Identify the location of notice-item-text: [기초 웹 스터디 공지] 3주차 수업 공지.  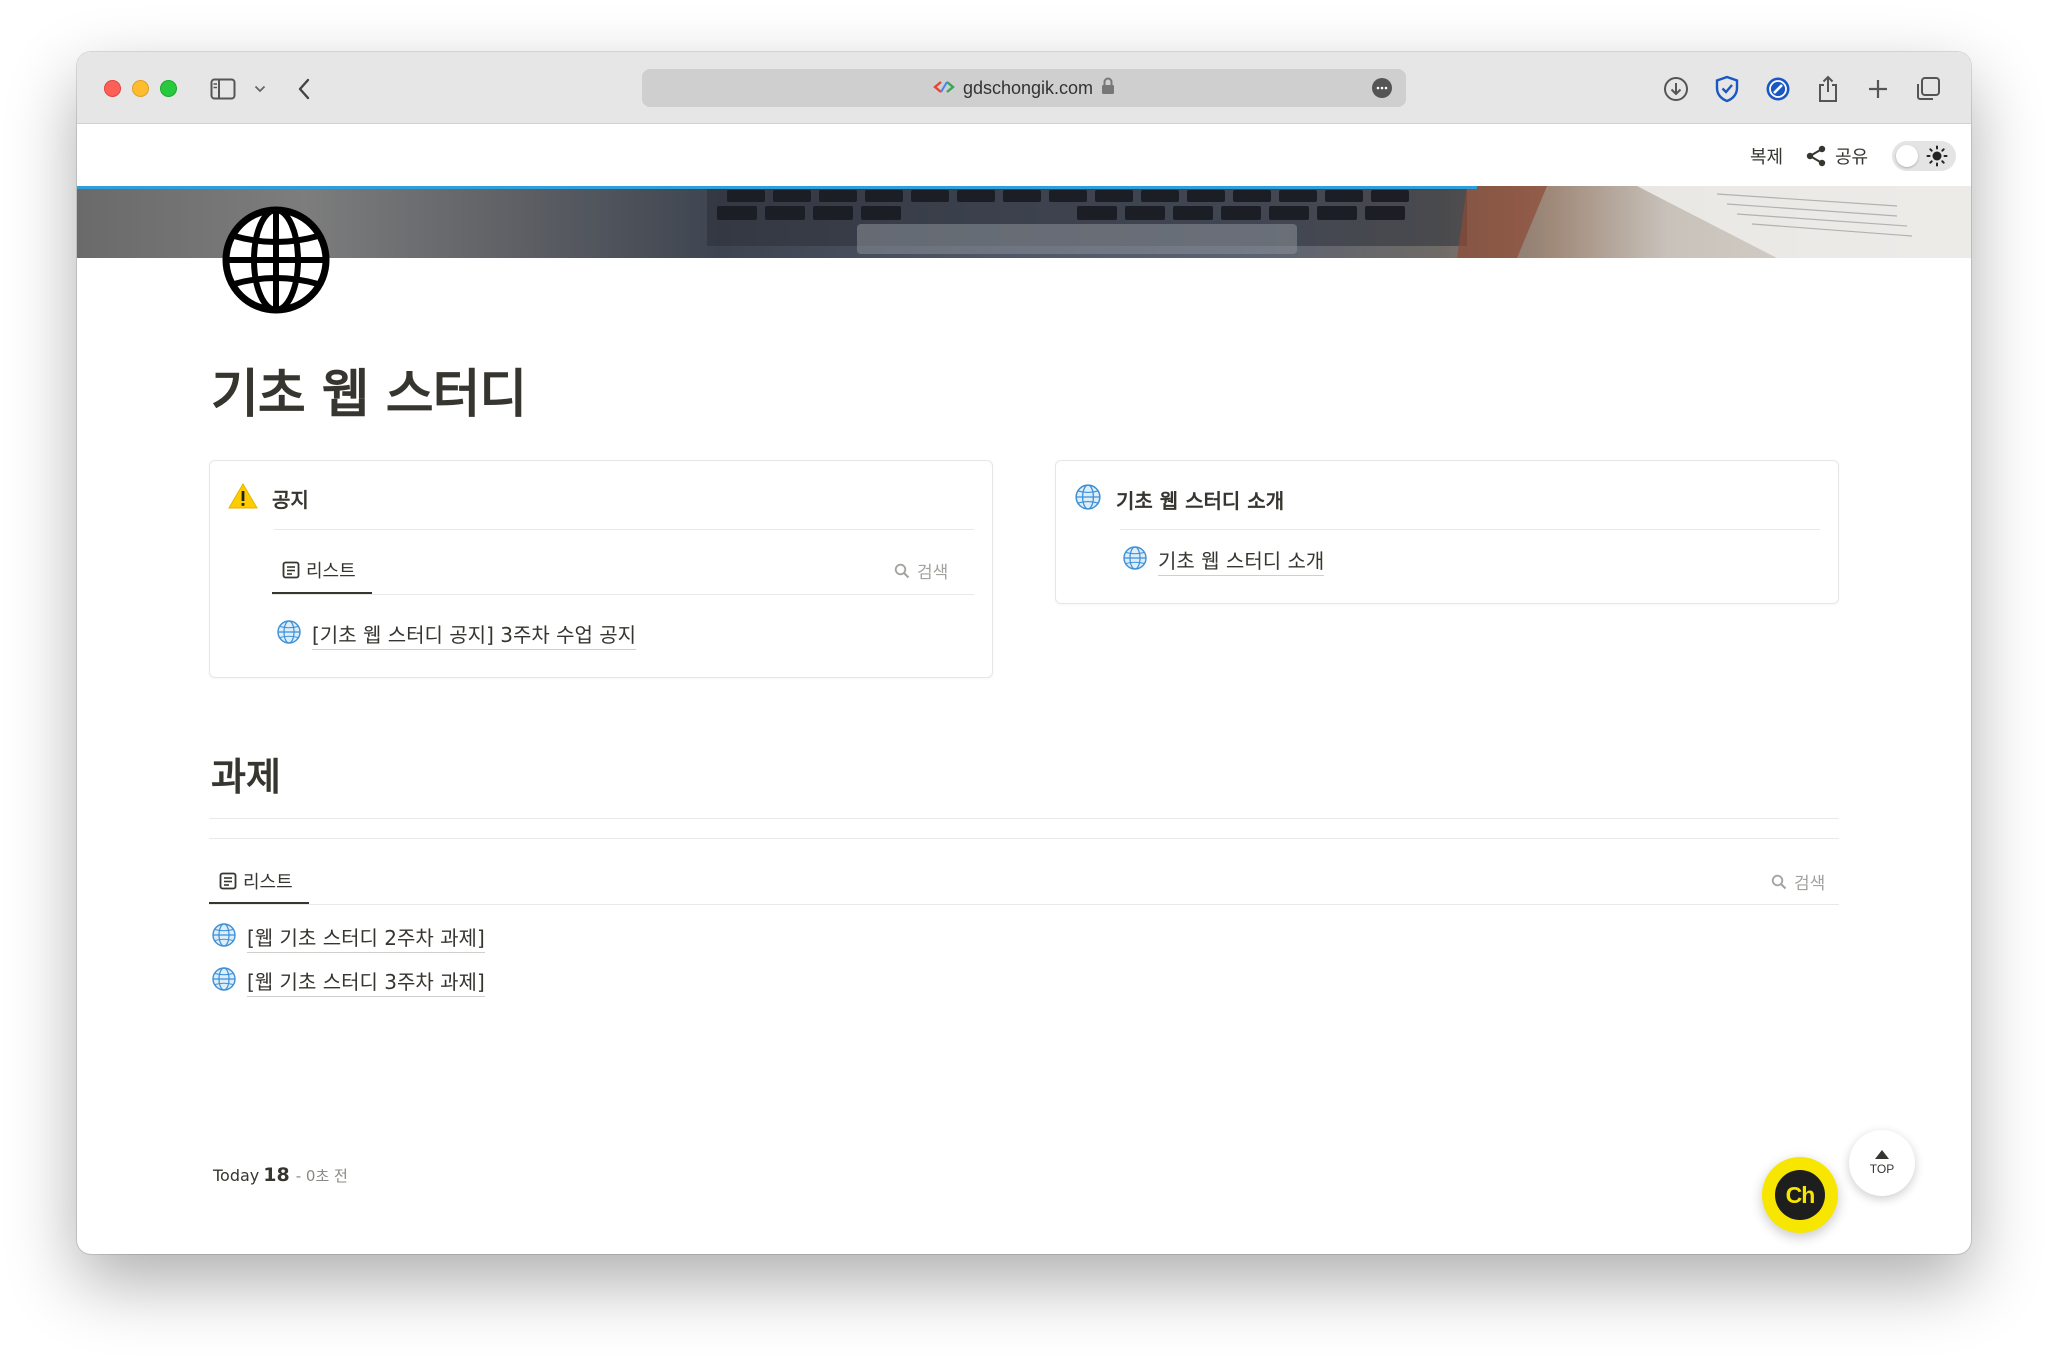
(474, 634).